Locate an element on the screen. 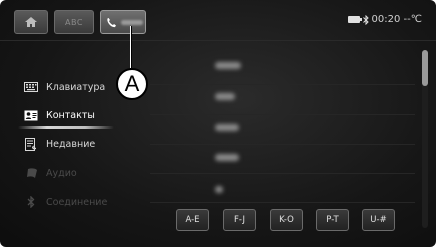  home-icon is located at coordinates (31, 22).